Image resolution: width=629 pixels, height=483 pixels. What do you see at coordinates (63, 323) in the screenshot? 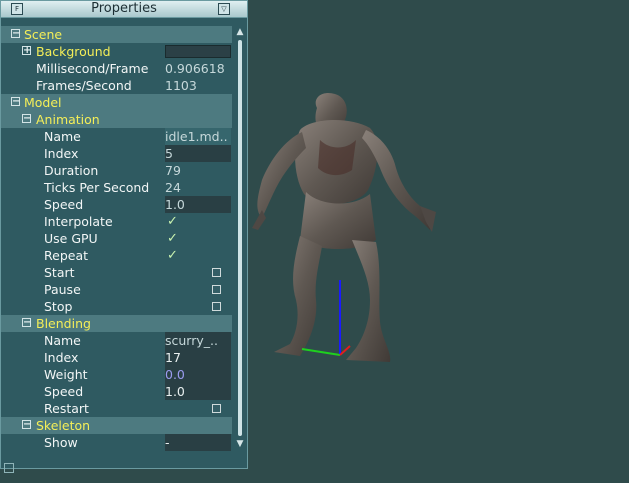
I see `section-blending-label: Blending` at bounding box center [63, 323].